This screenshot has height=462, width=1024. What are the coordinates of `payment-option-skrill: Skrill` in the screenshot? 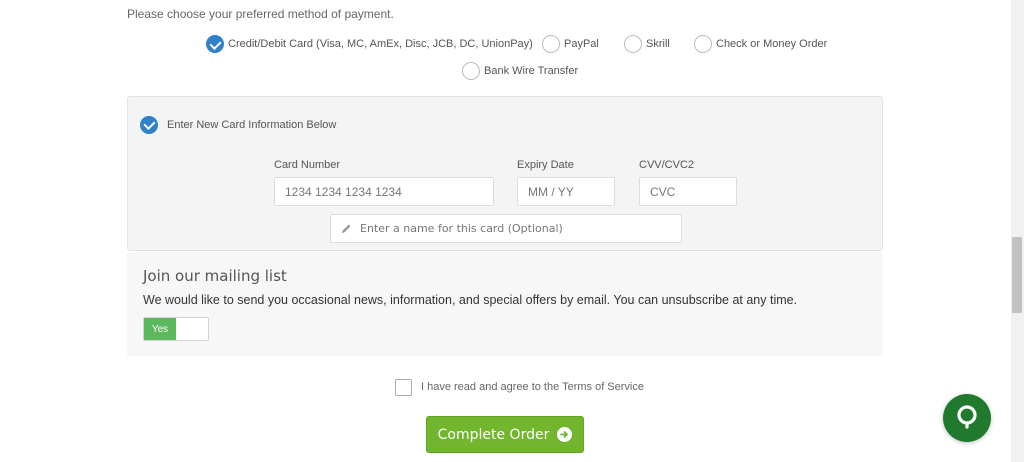 It's located at (647, 44).